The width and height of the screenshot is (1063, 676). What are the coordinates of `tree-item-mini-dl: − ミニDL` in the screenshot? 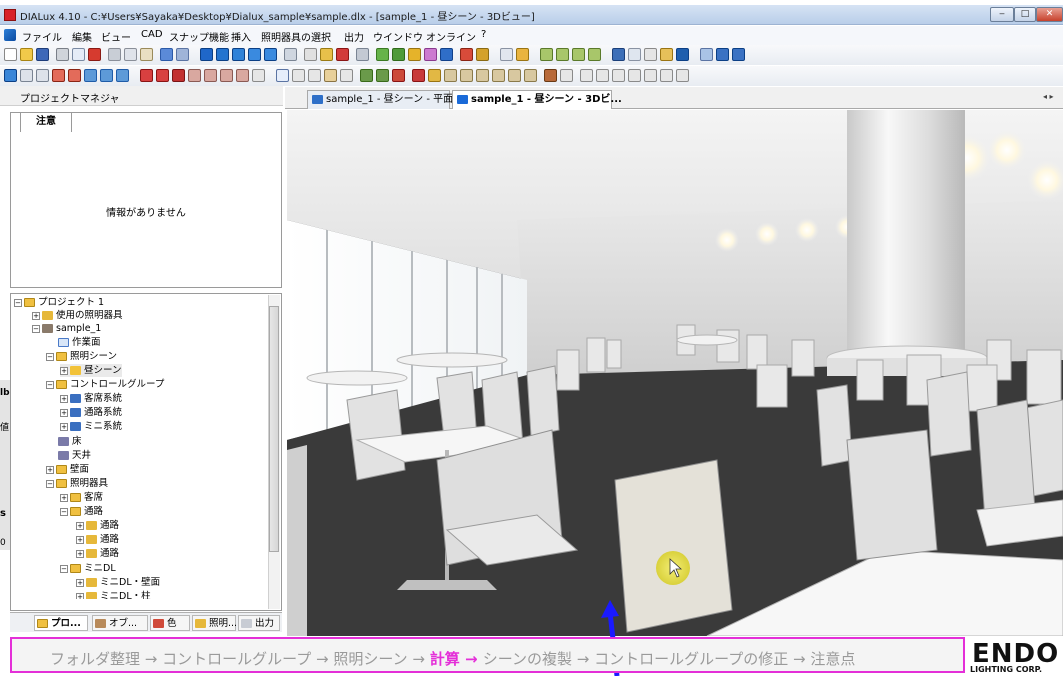 It's located at (88, 568).